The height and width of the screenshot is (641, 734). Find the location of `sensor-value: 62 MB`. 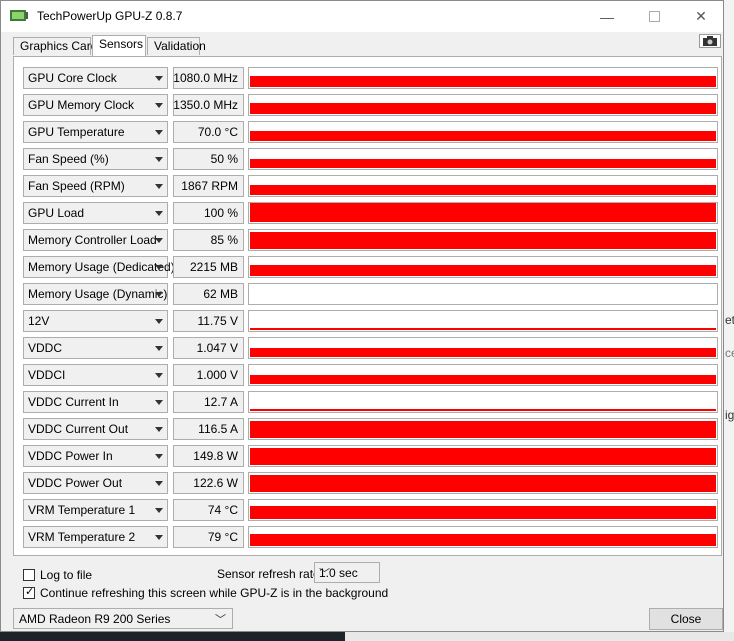

sensor-value: 62 MB is located at coordinates (220, 294).